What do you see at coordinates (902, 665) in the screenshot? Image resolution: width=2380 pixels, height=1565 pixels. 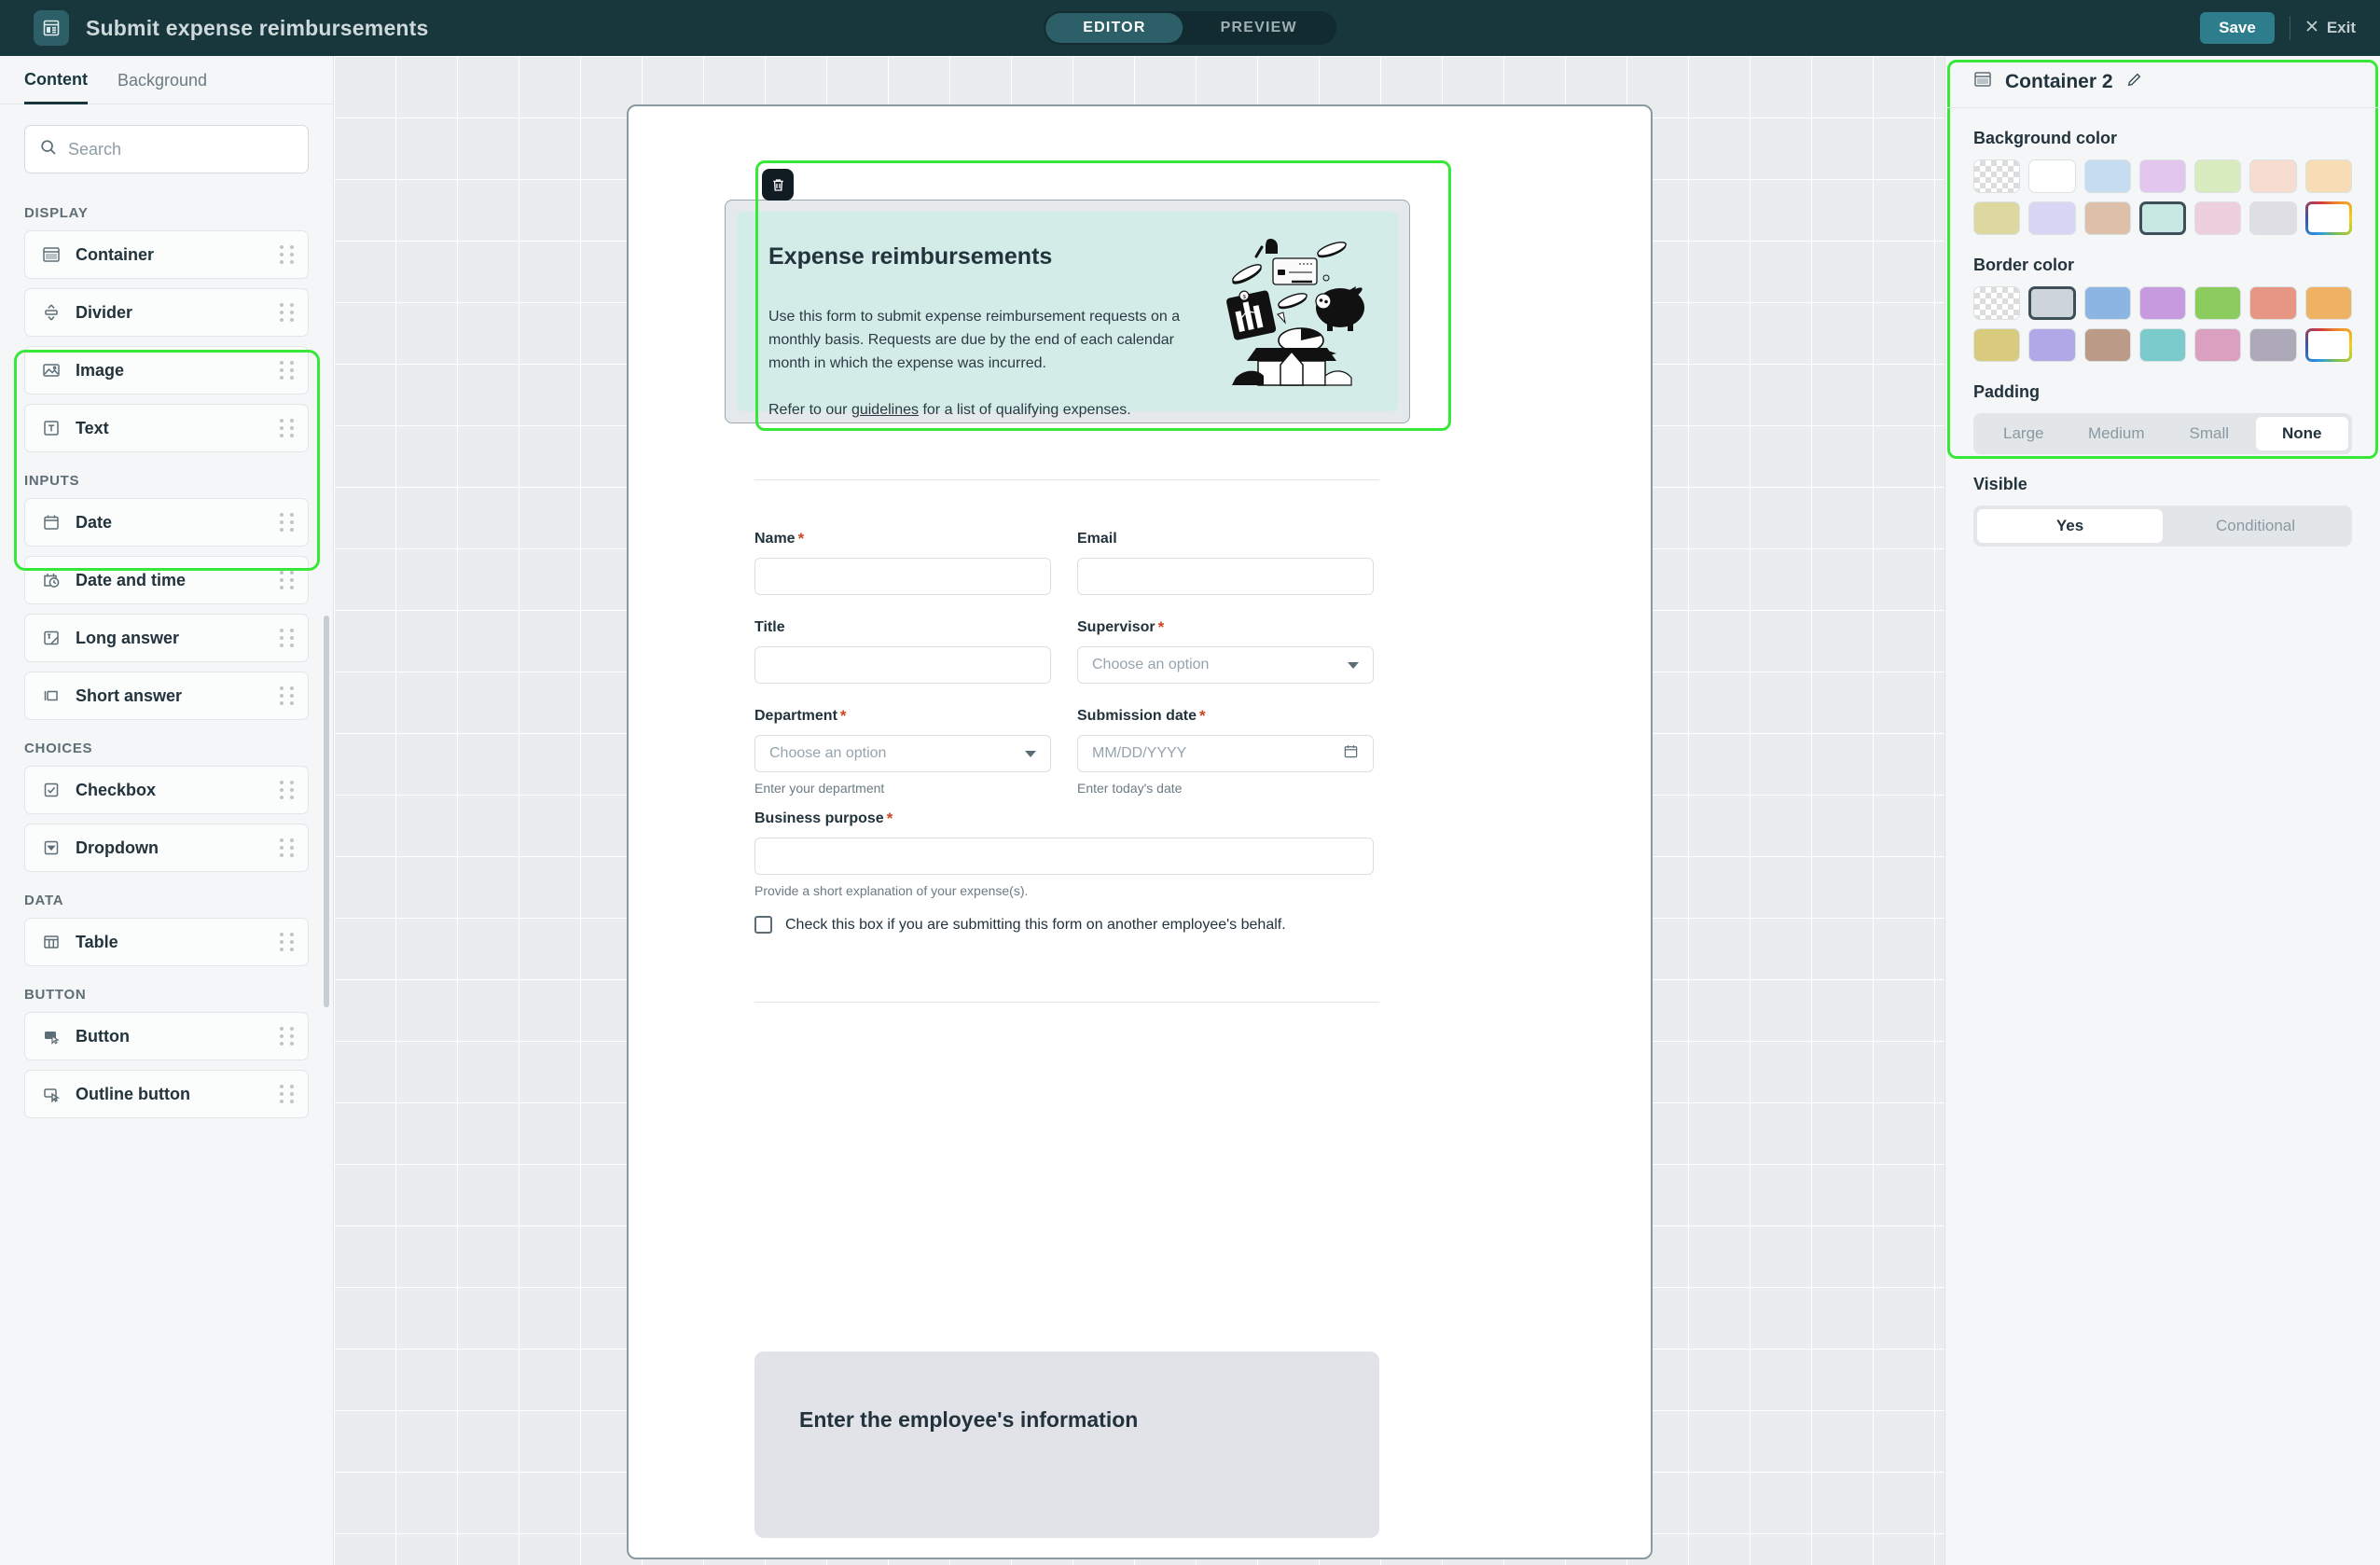 I see `title-input` at bounding box center [902, 665].